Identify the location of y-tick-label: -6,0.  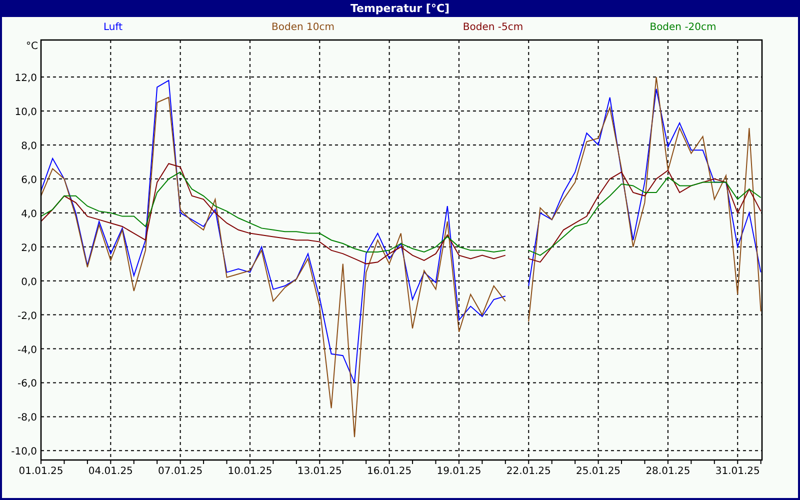
(27, 384).